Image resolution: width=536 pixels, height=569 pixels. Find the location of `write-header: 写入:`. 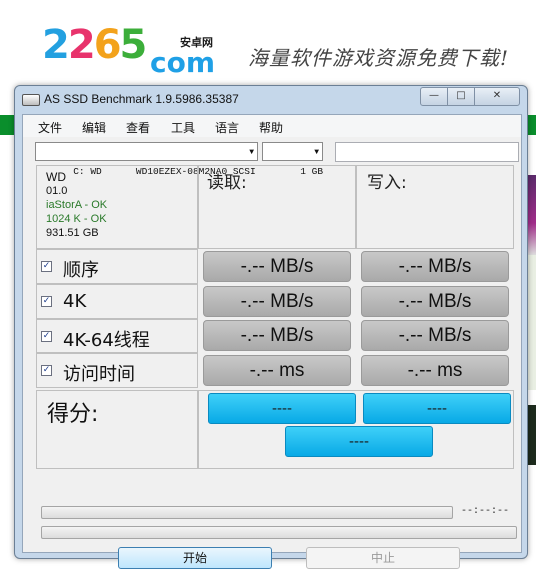

write-header: 写入: is located at coordinates (387, 183).